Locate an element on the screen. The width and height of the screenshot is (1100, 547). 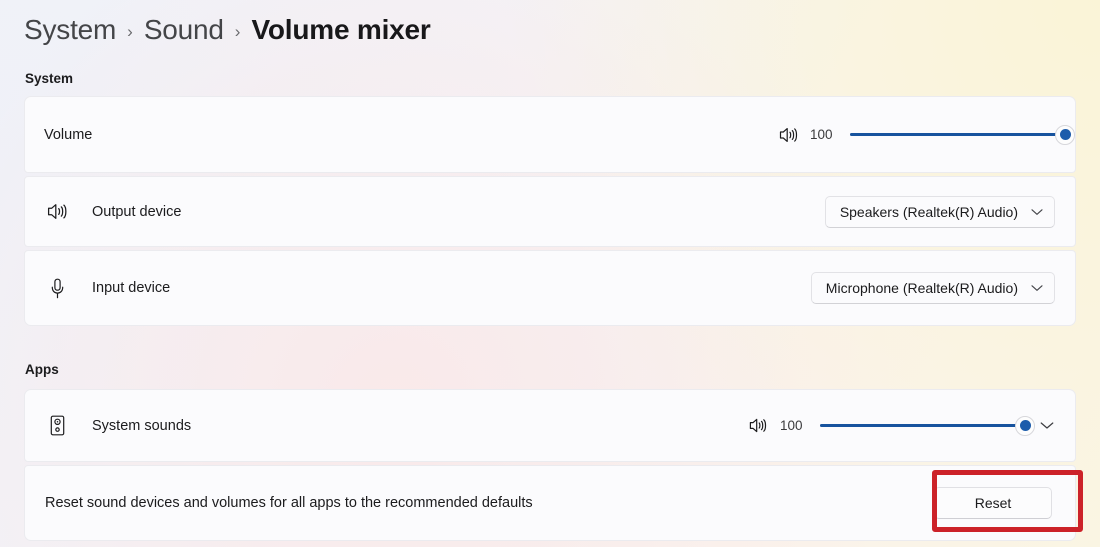
volume-slider-fill is located at coordinates (957, 134).